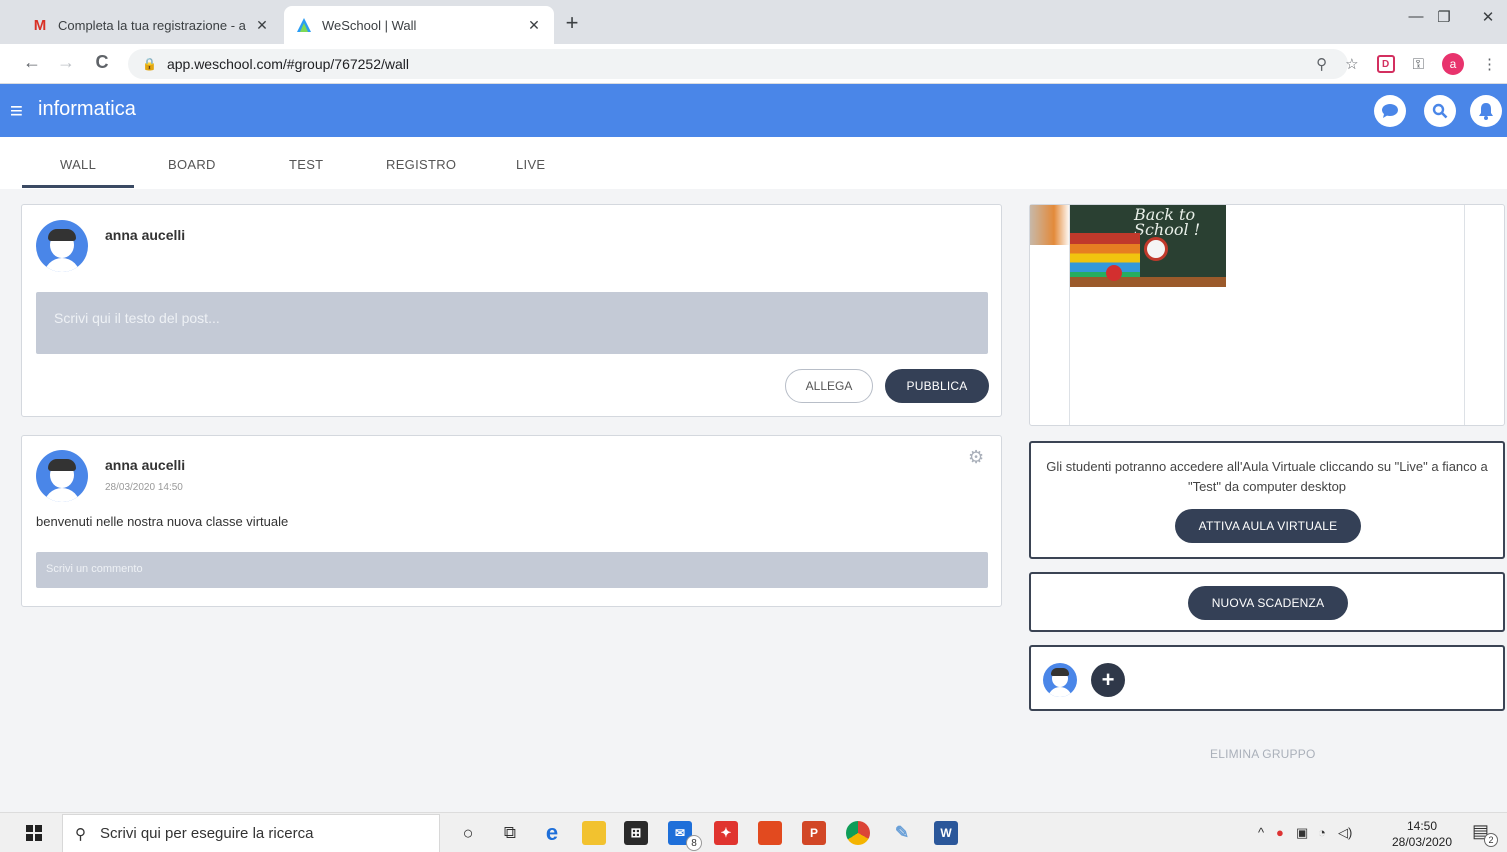 This screenshot has width=1507, height=852. What do you see at coordinates (738, 64) in the screenshot?
I see `address-bar: 🔒 app.weschool.com/#group/767252/wall` at bounding box center [738, 64].